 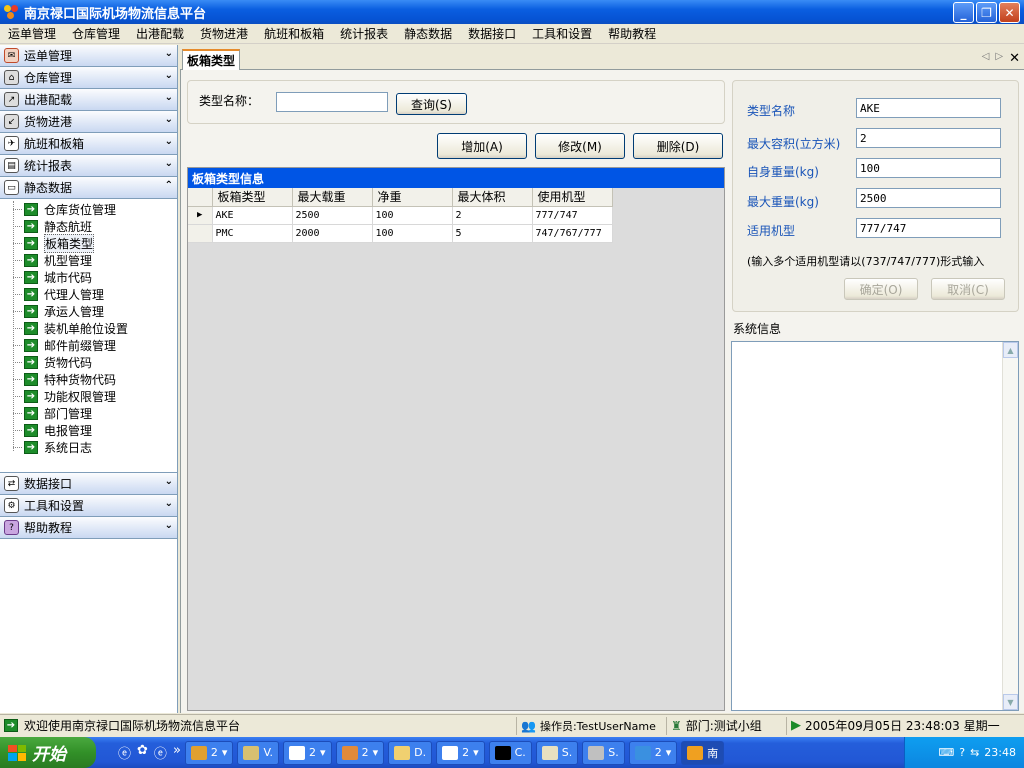 What do you see at coordinates (211, 59) in the screenshot?
I see `tab-uld-type: 板箱类型` at bounding box center [211, 59].